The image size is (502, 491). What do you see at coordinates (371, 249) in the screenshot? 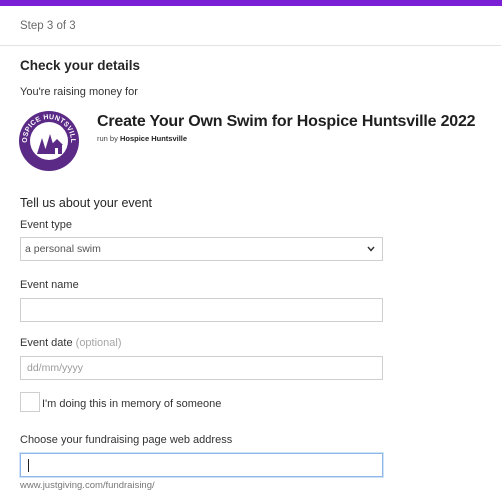
I see `chevron-down-icon` at bounding box center [371, 249].